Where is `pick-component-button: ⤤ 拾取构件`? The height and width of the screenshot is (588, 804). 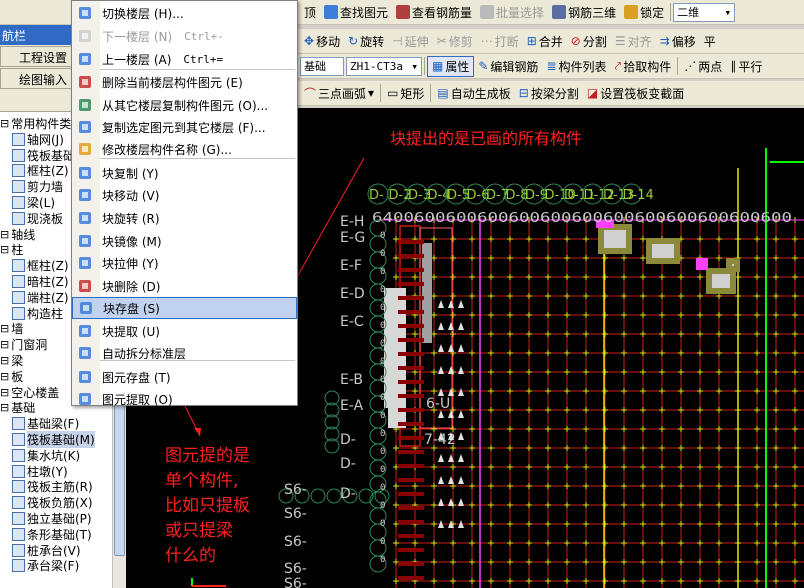 pick-component-button: ⤤ 拾取构件 is located at coordinates (643, 66).